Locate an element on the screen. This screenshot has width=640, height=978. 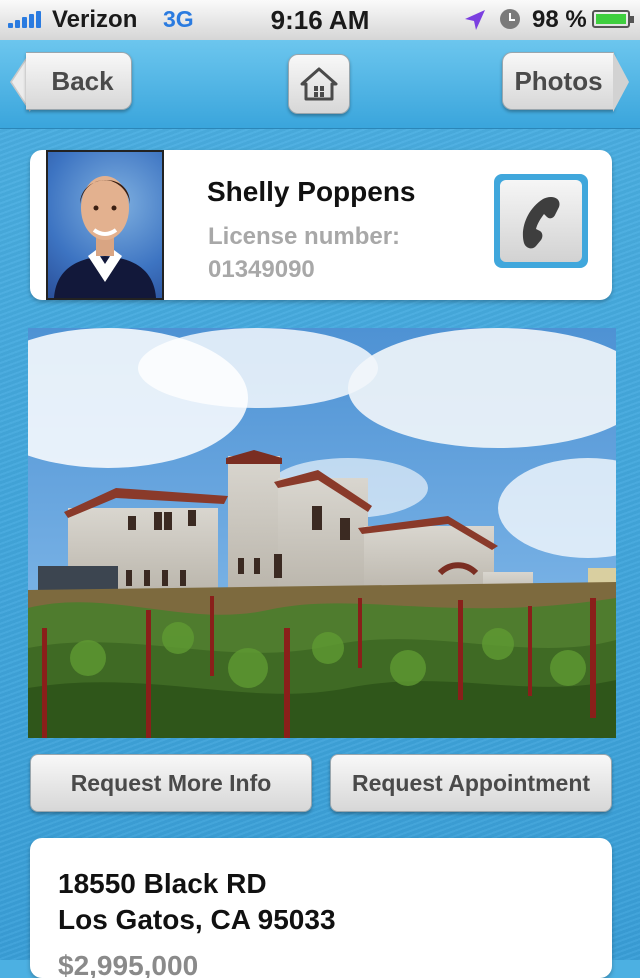
request-appointment-label: Request Appointment is located at coordinates (471, 782).